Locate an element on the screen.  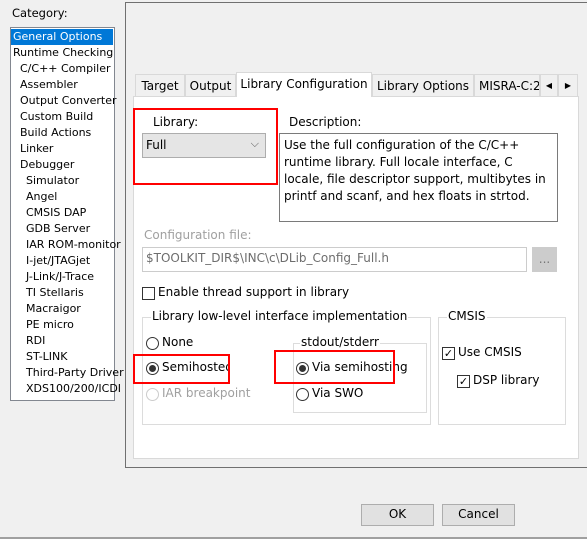
cmsis-group-title: CMSIS is located at coordinates (467, 316).